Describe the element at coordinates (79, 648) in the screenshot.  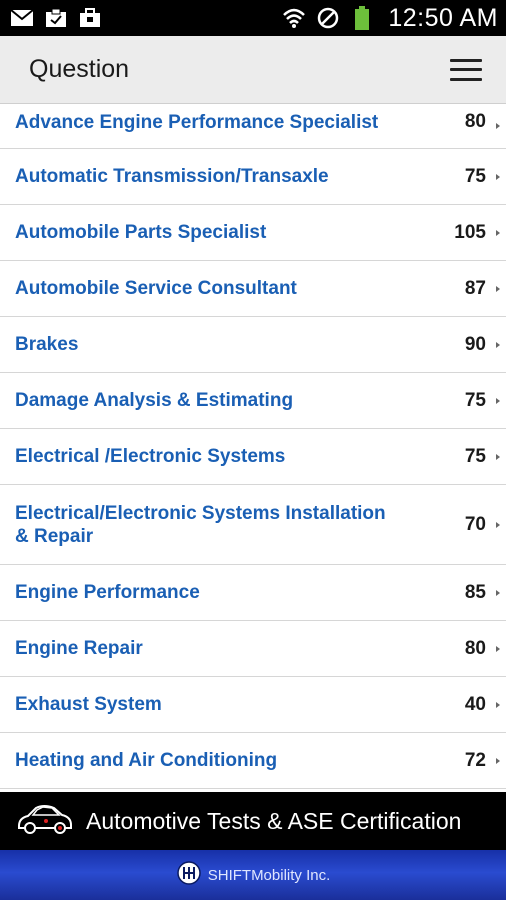
I see `category-label: Engine Repair` at that location.